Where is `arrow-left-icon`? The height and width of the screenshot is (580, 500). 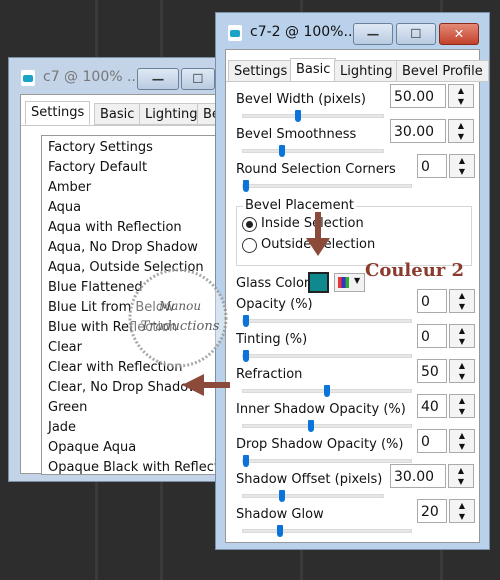
arrow-left-icon is located at coordinates (206, 385).